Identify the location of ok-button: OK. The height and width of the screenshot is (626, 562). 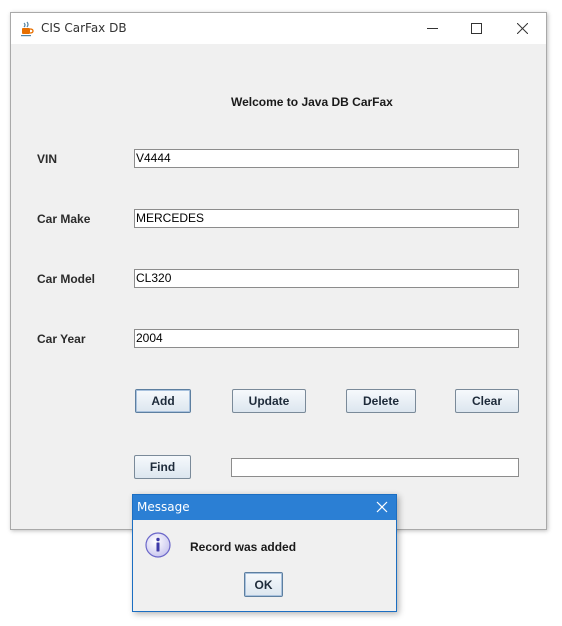
(263, 584).